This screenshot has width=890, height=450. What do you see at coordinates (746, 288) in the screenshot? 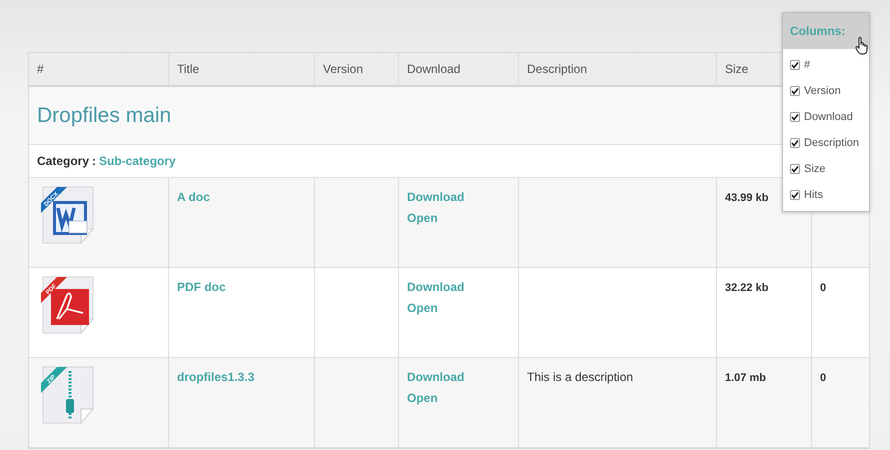
I see `size-text: 32.22 kb` at bounding box center [746, 288].